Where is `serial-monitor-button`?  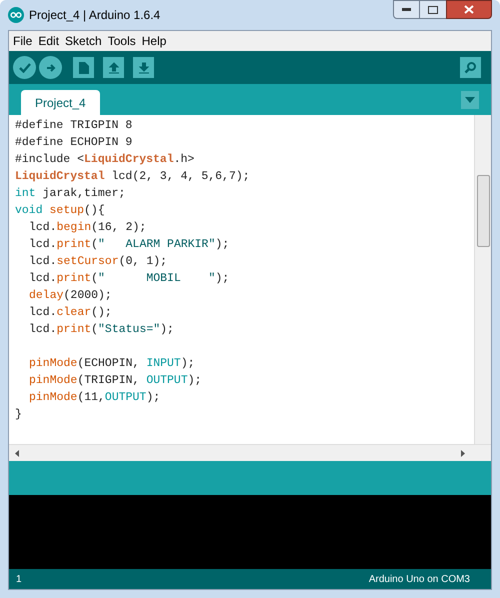 serial-monitor-button is located at coordinates (470, 67).